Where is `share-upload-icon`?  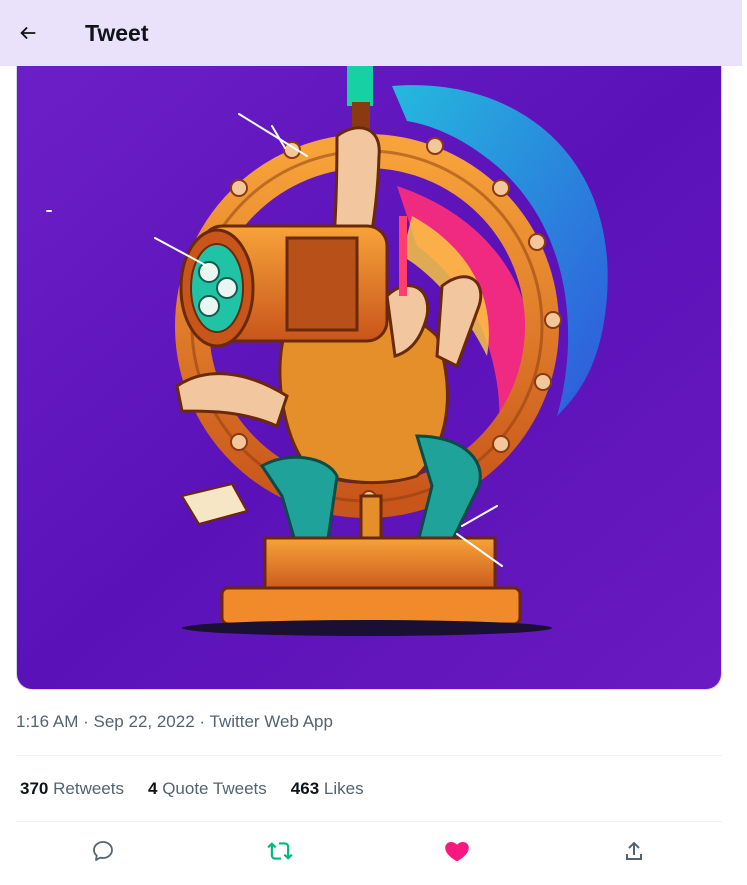 share-upload-icon is located at coordinates (634, 850).